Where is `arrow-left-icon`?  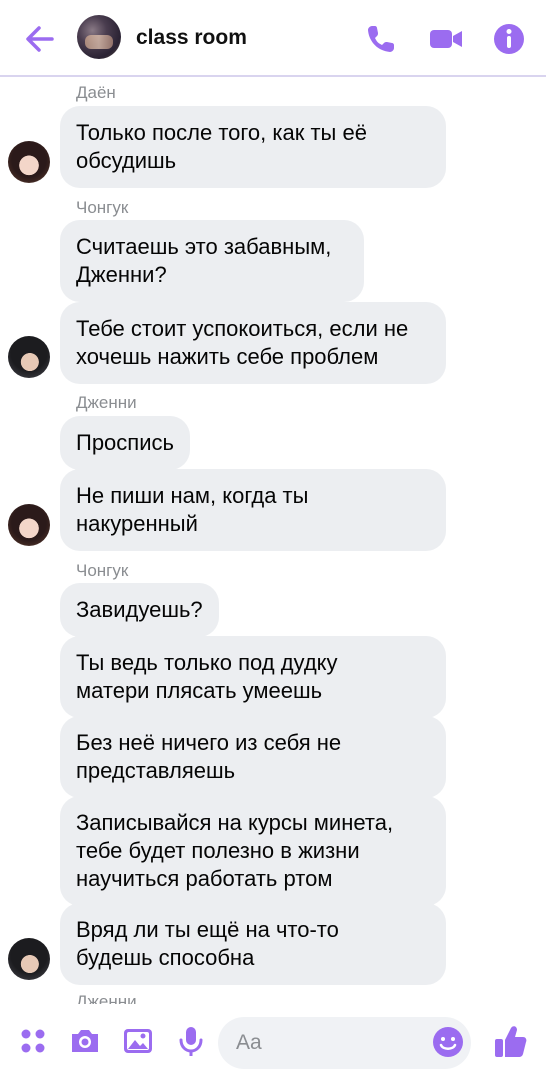
arrow-left-icon is located at coordinates (40, 39).